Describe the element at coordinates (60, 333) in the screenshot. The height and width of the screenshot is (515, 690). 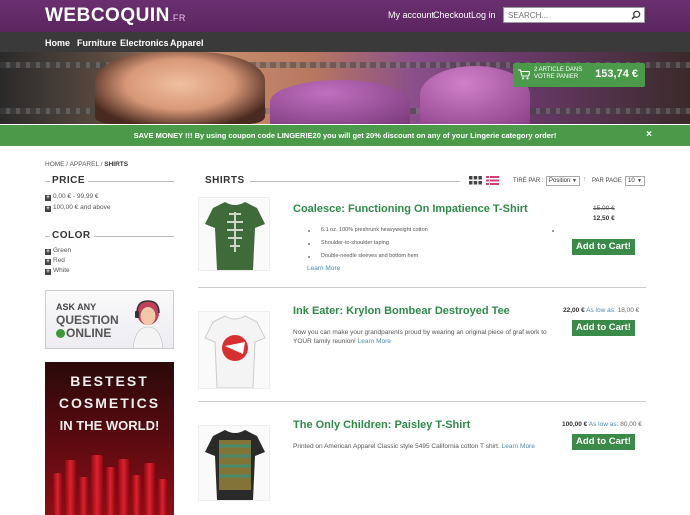
I see `online-dot-icon` at that location.